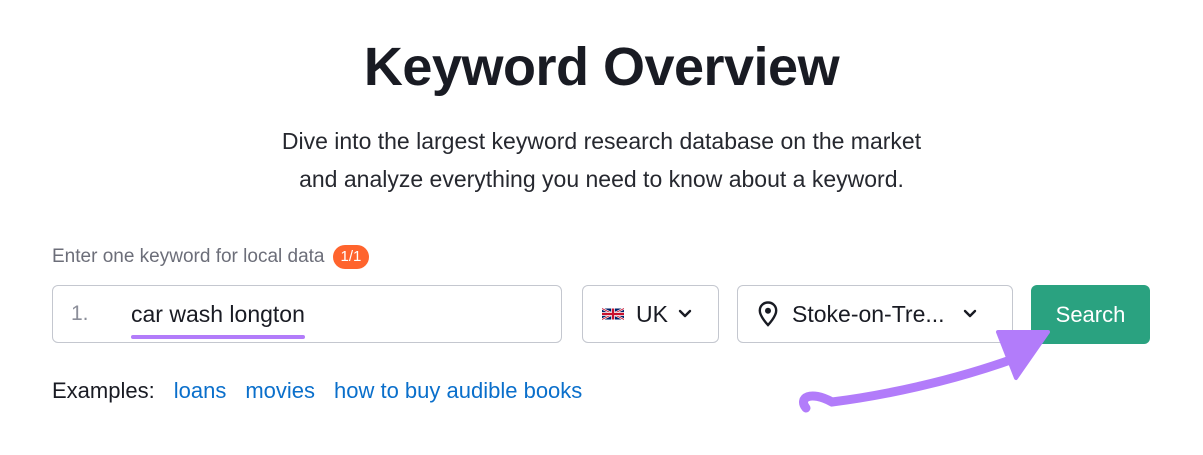  What do you see at coordinates (218, 336) in the screenshot?
I see `annotation-underline` at bounding box center [218, 336].